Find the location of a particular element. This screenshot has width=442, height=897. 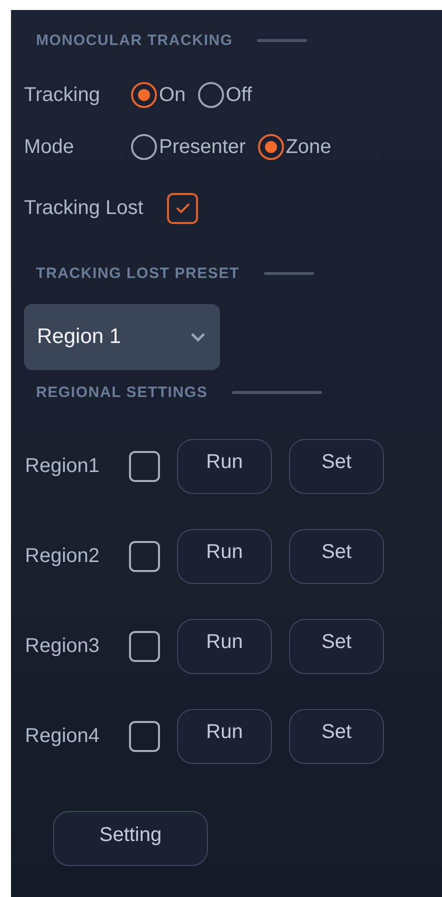

chevron-down-icon is located at coordinates (198, 337).